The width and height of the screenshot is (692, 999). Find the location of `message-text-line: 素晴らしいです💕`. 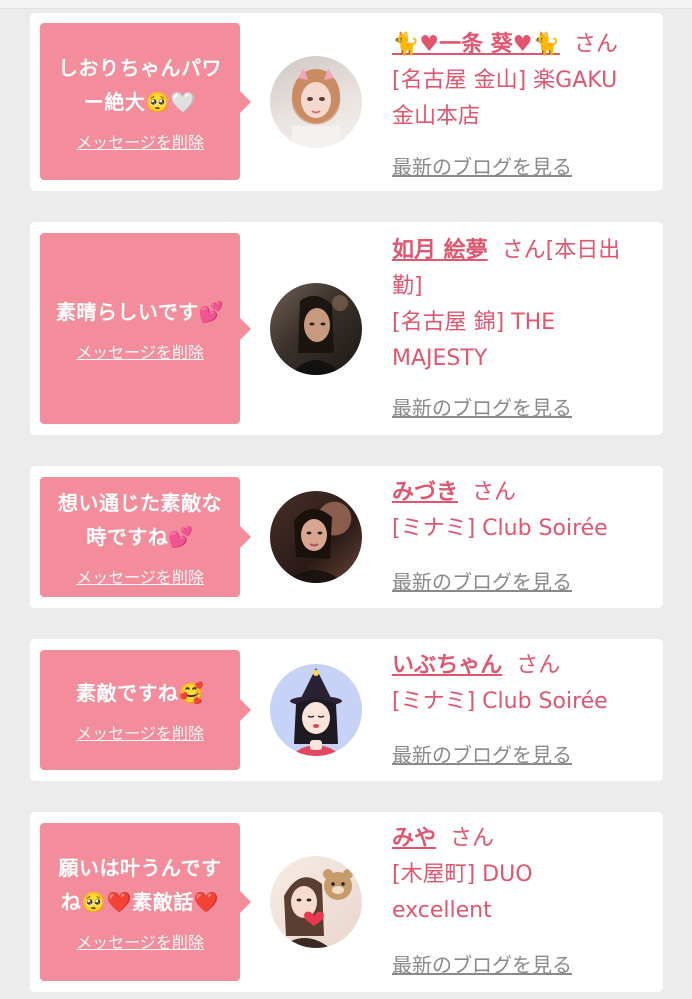

message-text-line: 素晴らしいです💕 is located at coordinates (140, 311).